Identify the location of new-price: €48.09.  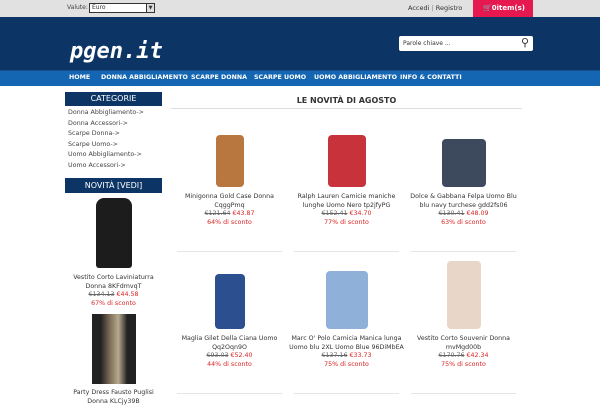
(477, 213).